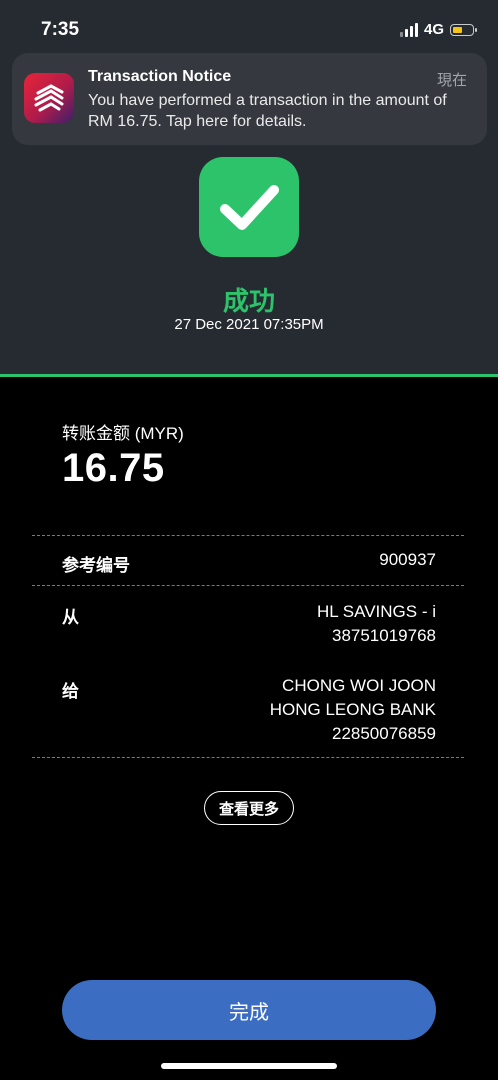 This screenshot has width=498, height=1080. What do you see at coordinates (383, 635) in the screenshot?
I see `from-account-number: 38751019768` at bounding box center [383, 635].